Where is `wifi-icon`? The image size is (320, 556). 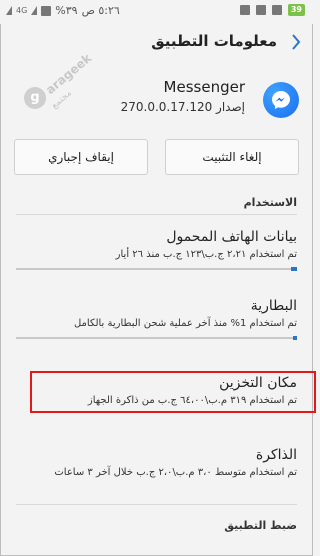 wifi-icon is located at coordinates (9, 10).